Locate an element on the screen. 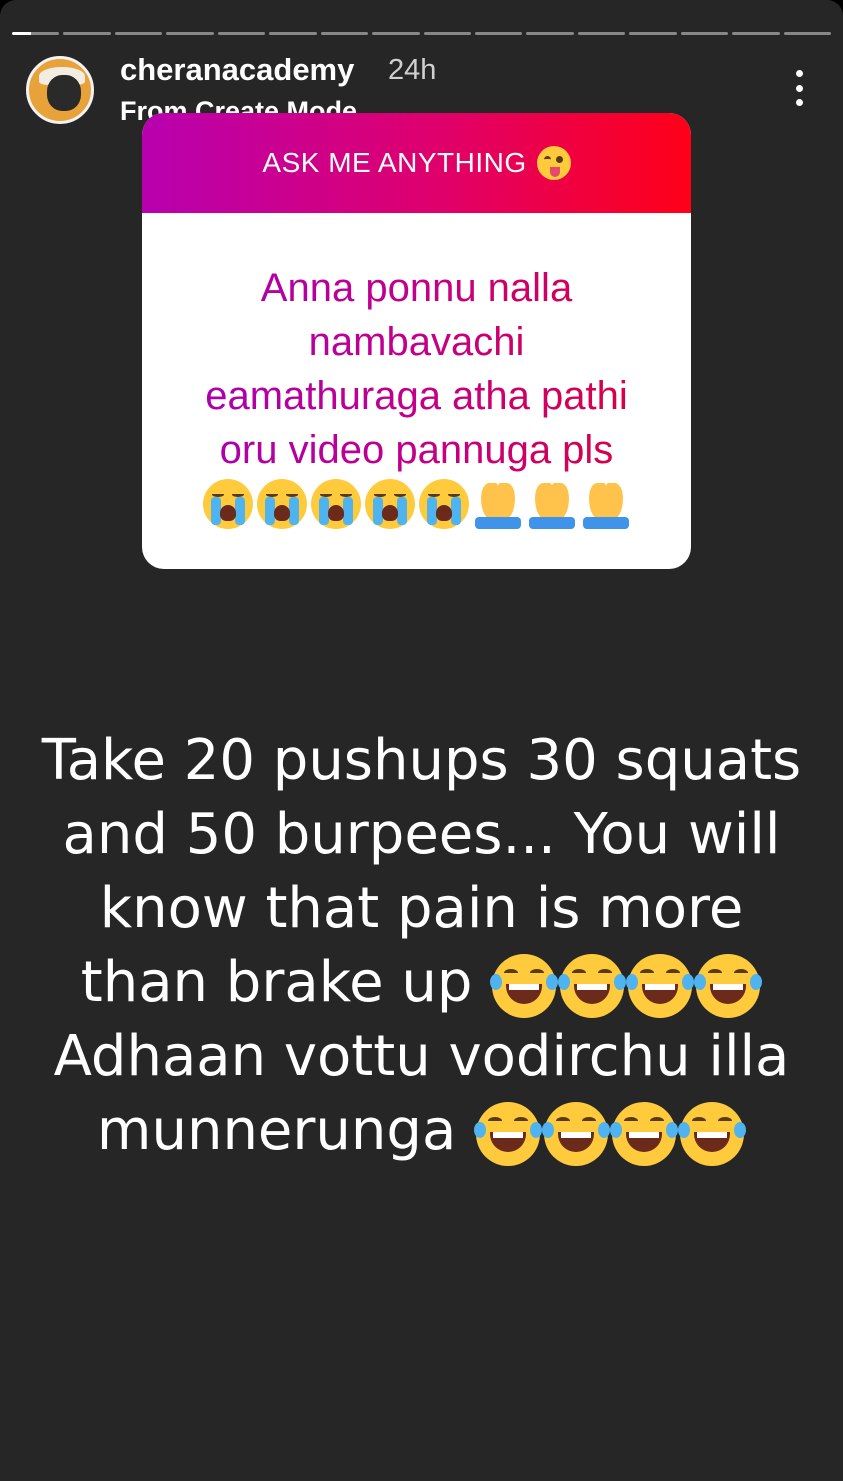 The image size is (843, 1481). question-emoji-row is located at coordinates (416, 504).